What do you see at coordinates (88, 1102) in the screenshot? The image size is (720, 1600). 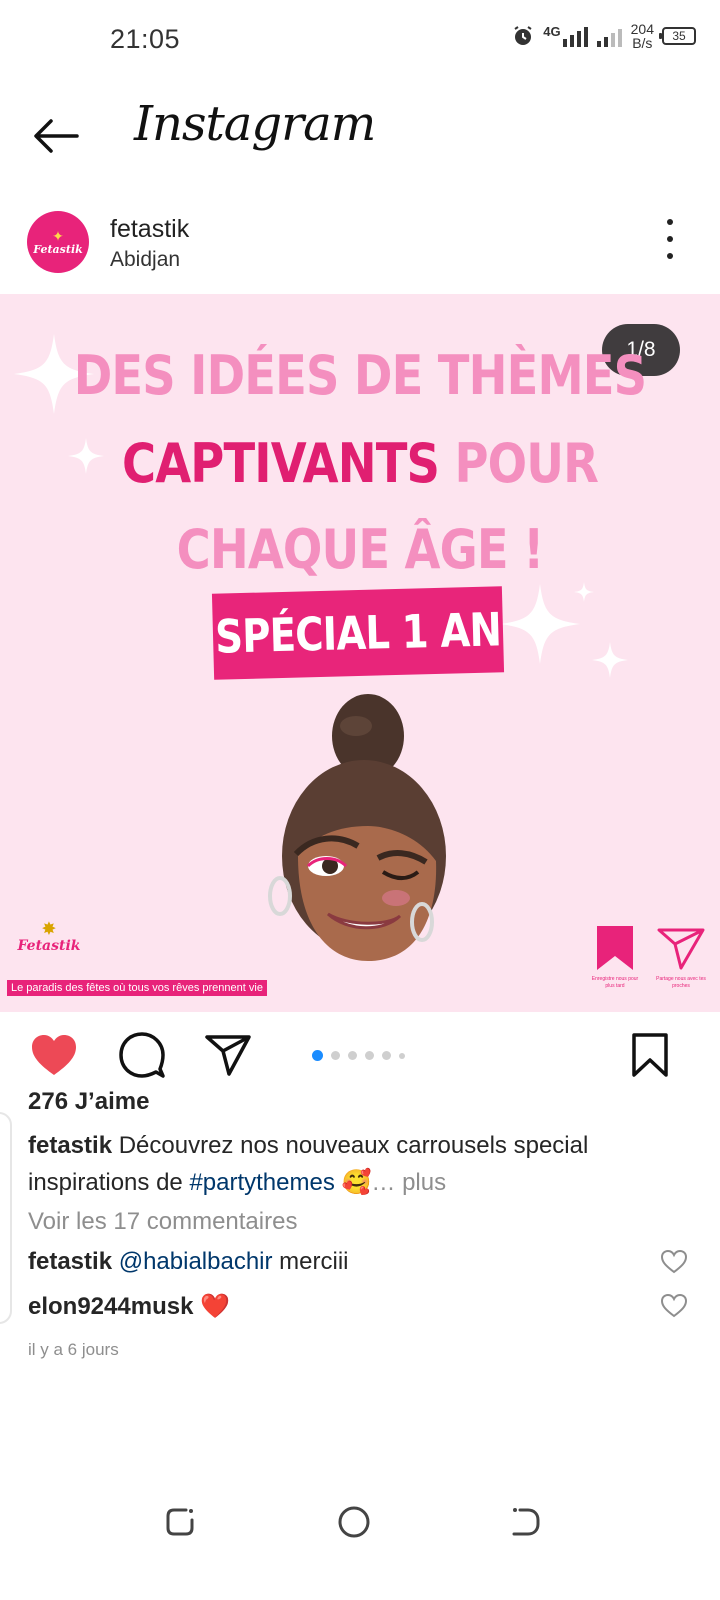 I see `likes-count: 276 J’aime` at bounding box center [88, 1102].